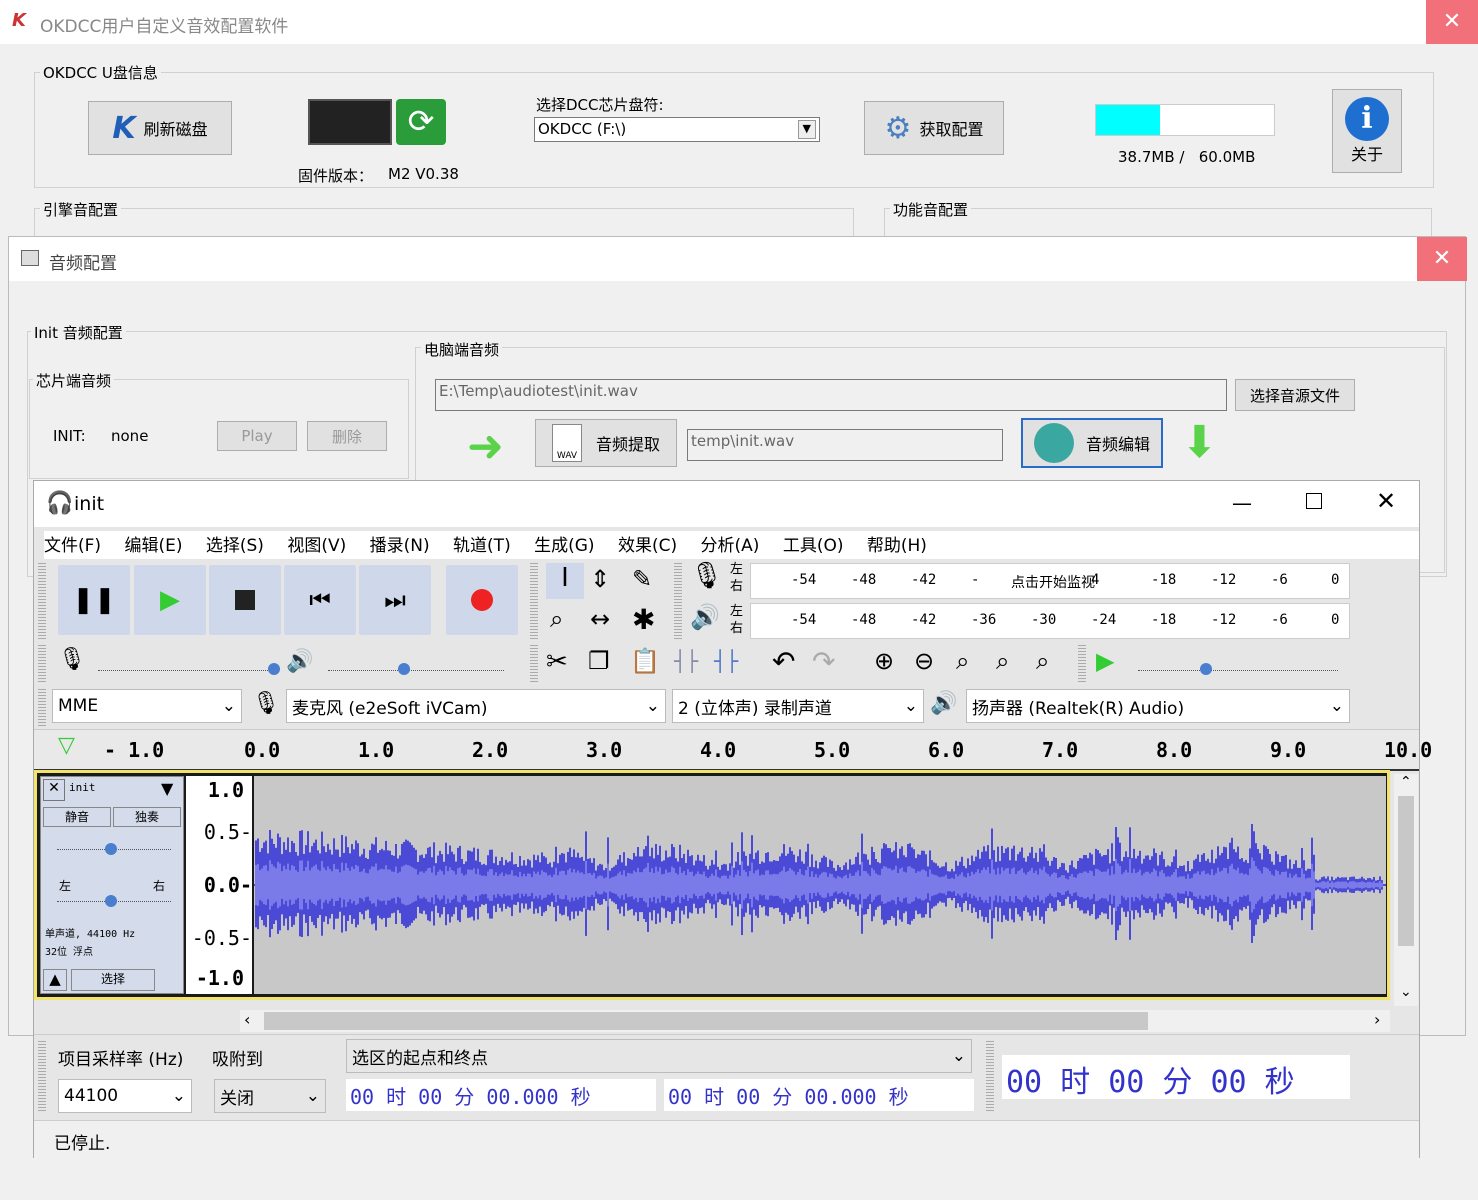 Image resolution: width=1478 pixels, height=1200 pixels. I want to click on fit-project-icon: ⌕, so click(1002, 661).